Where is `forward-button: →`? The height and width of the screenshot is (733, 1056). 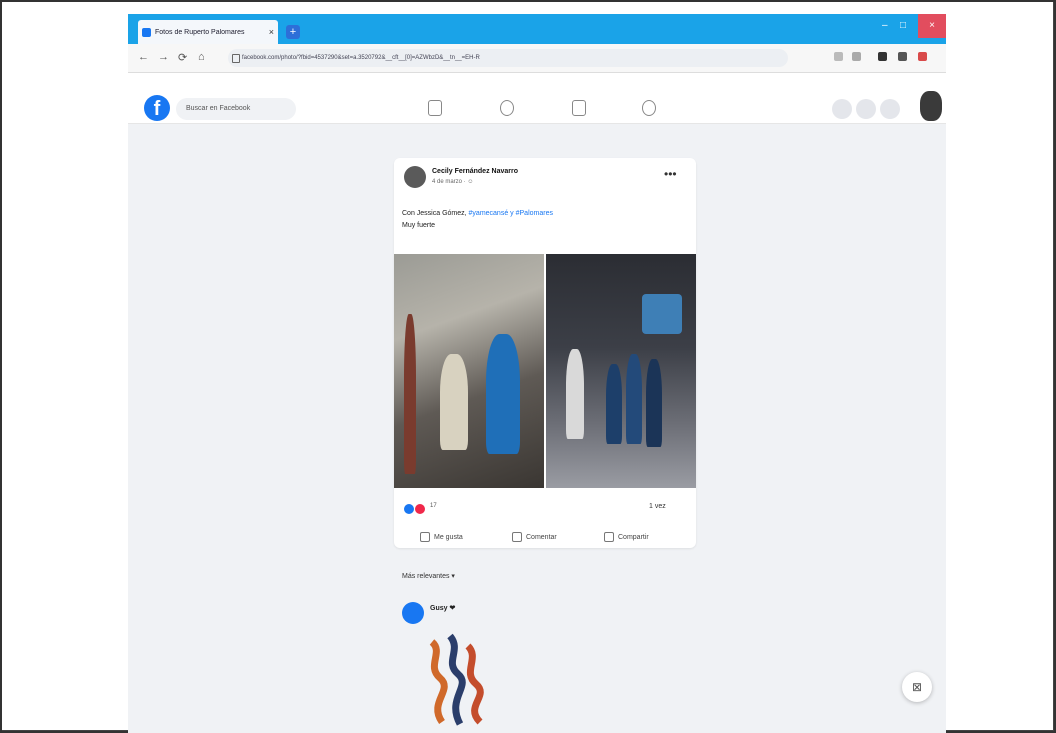 forward-button: → is located at coordinates (163, 57).